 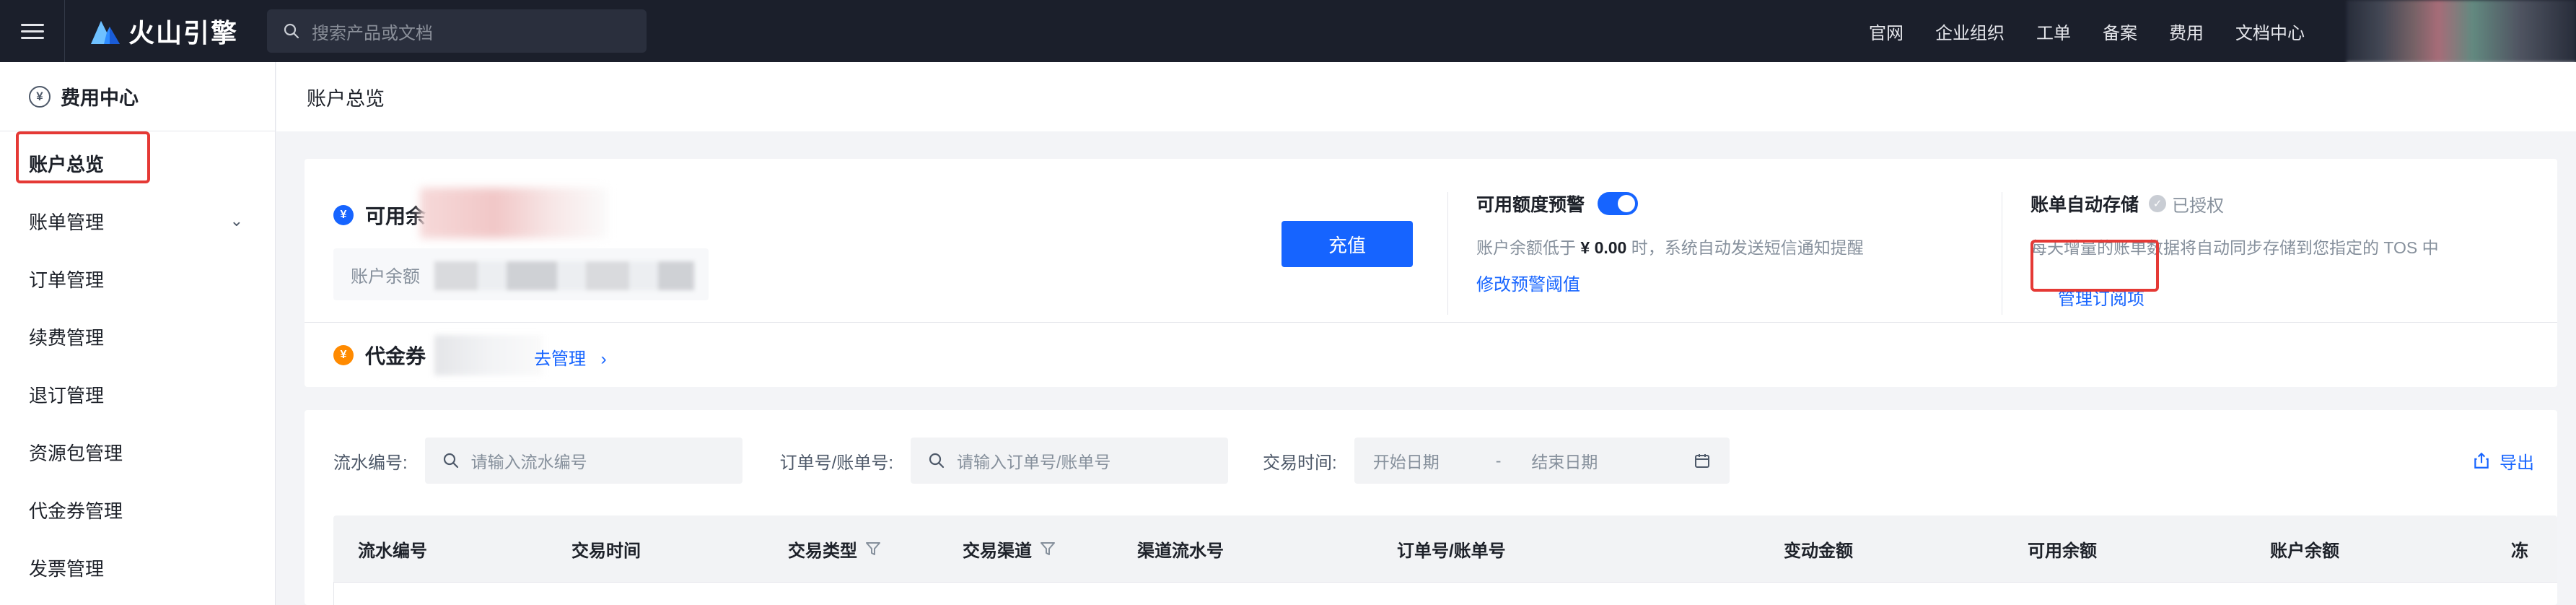 What do you see at coordinates (1701, 461) in the screenshot?
I see `calendar-icon` at bounding box center [1701, 461].